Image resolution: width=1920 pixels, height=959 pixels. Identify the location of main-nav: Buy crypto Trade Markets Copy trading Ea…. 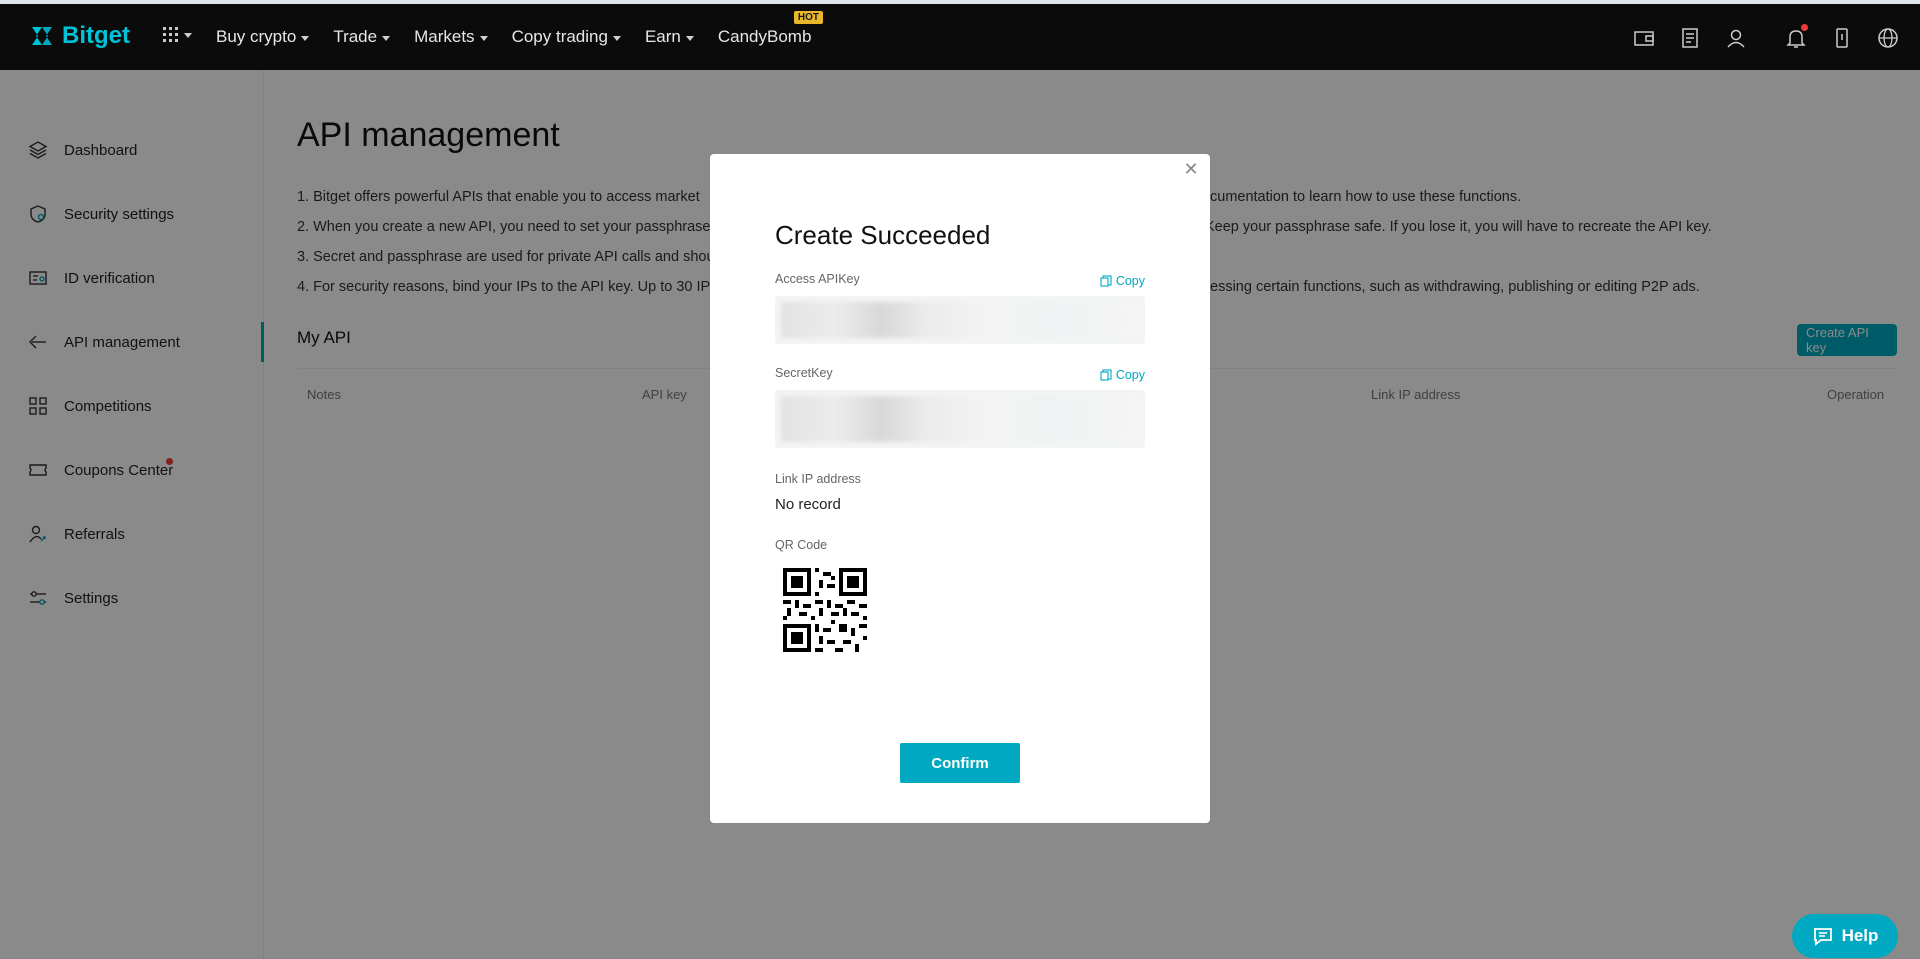
(519, 29).